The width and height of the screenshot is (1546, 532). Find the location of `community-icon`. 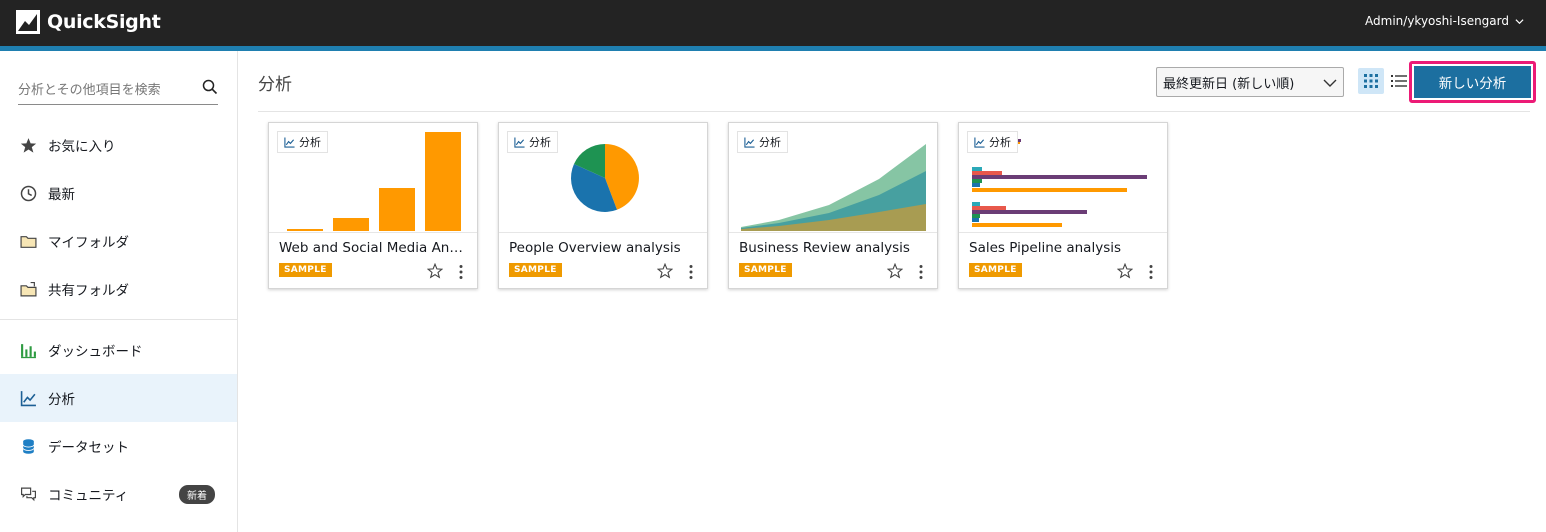

community-icon is located at coordinates (28, 494).